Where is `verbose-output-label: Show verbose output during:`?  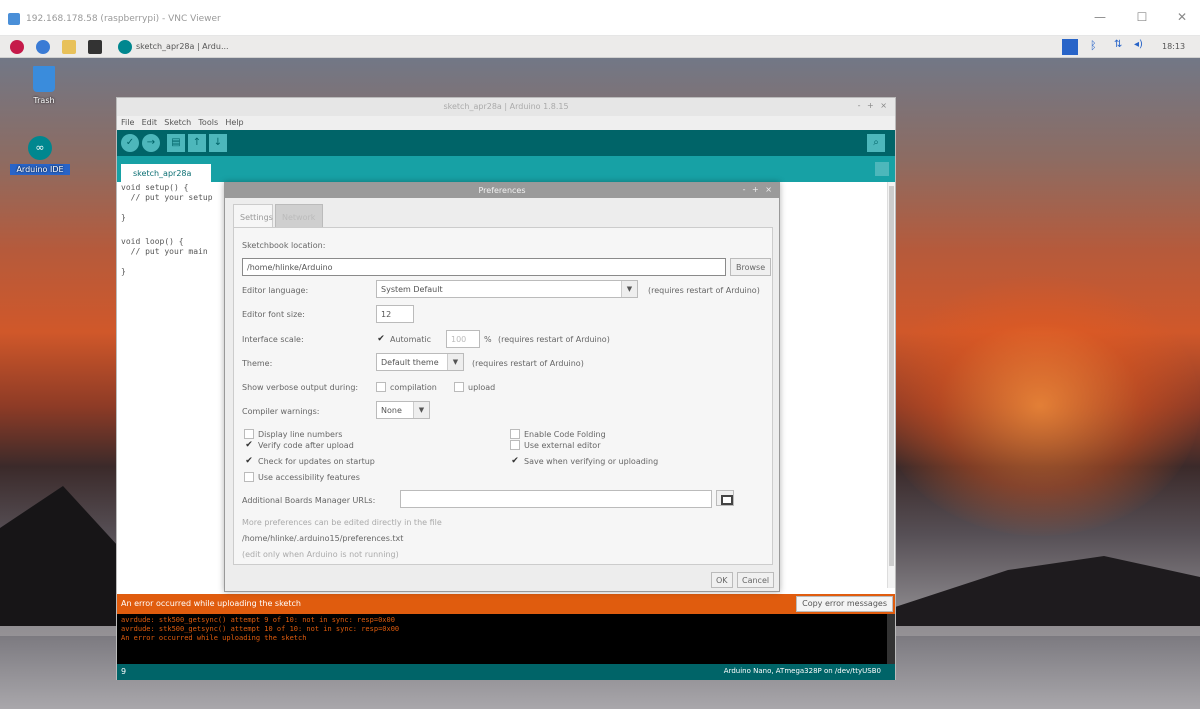 verbose-output-label: Show verbose output during: is located at coordinates (300, 387).